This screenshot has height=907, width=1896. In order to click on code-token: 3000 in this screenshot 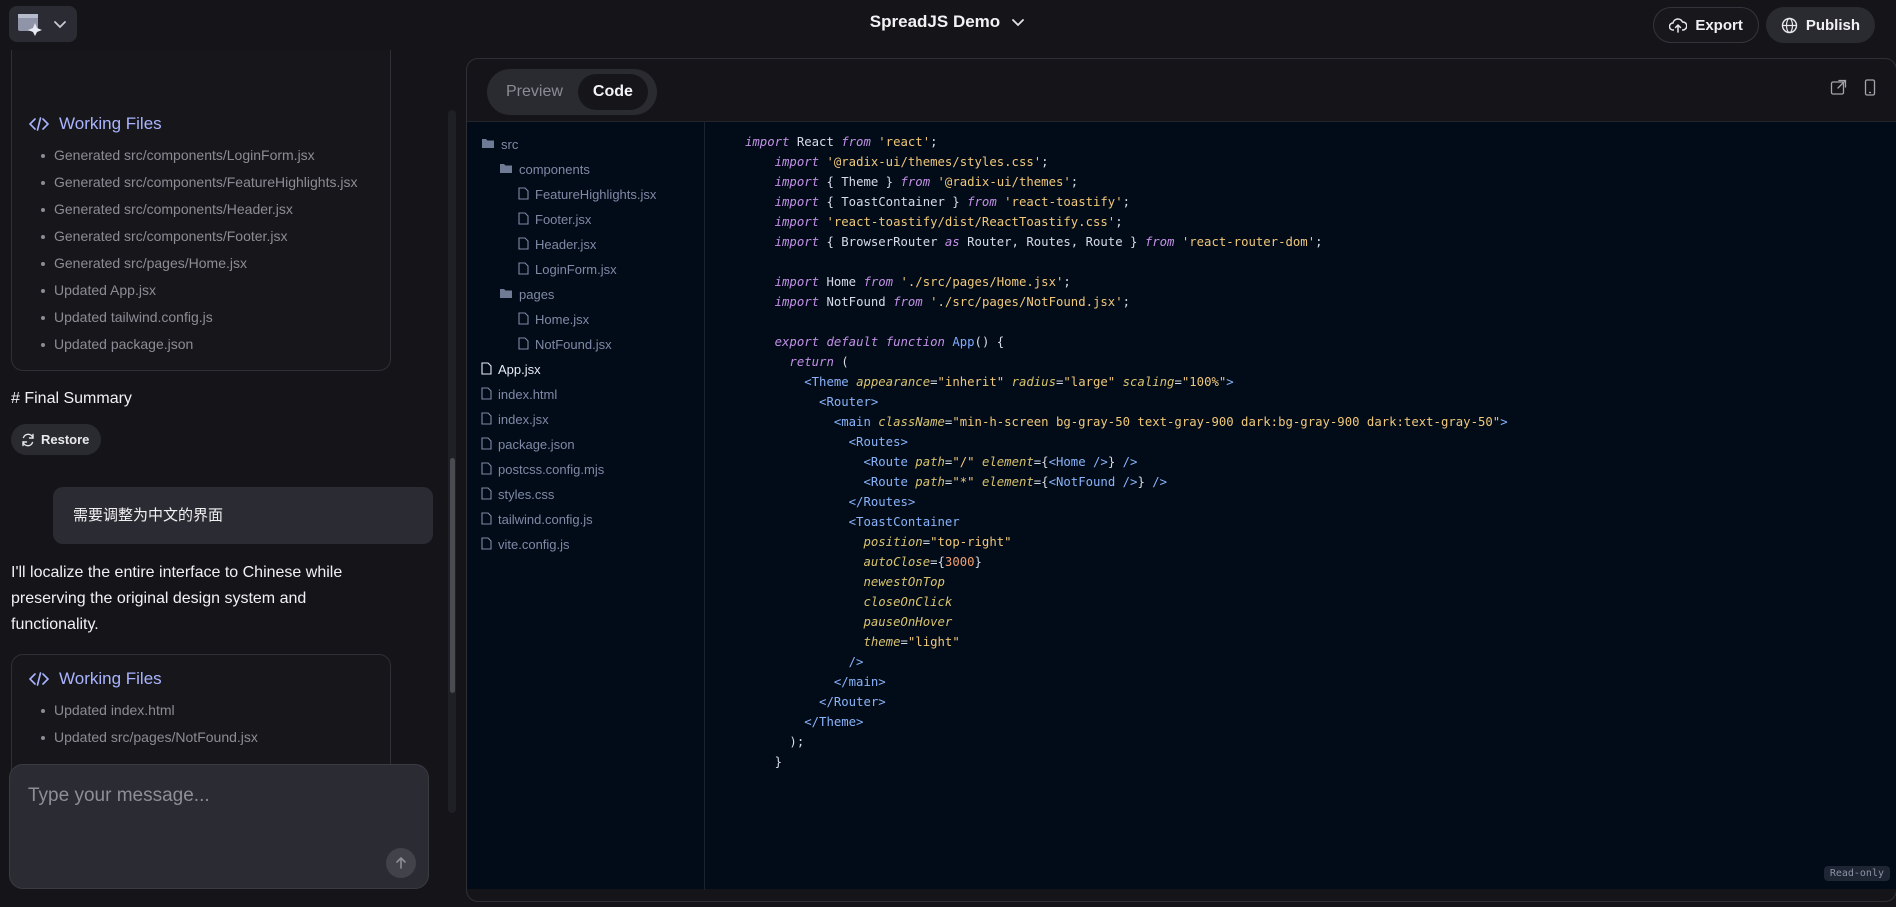, I will do `click(959, 562)`.